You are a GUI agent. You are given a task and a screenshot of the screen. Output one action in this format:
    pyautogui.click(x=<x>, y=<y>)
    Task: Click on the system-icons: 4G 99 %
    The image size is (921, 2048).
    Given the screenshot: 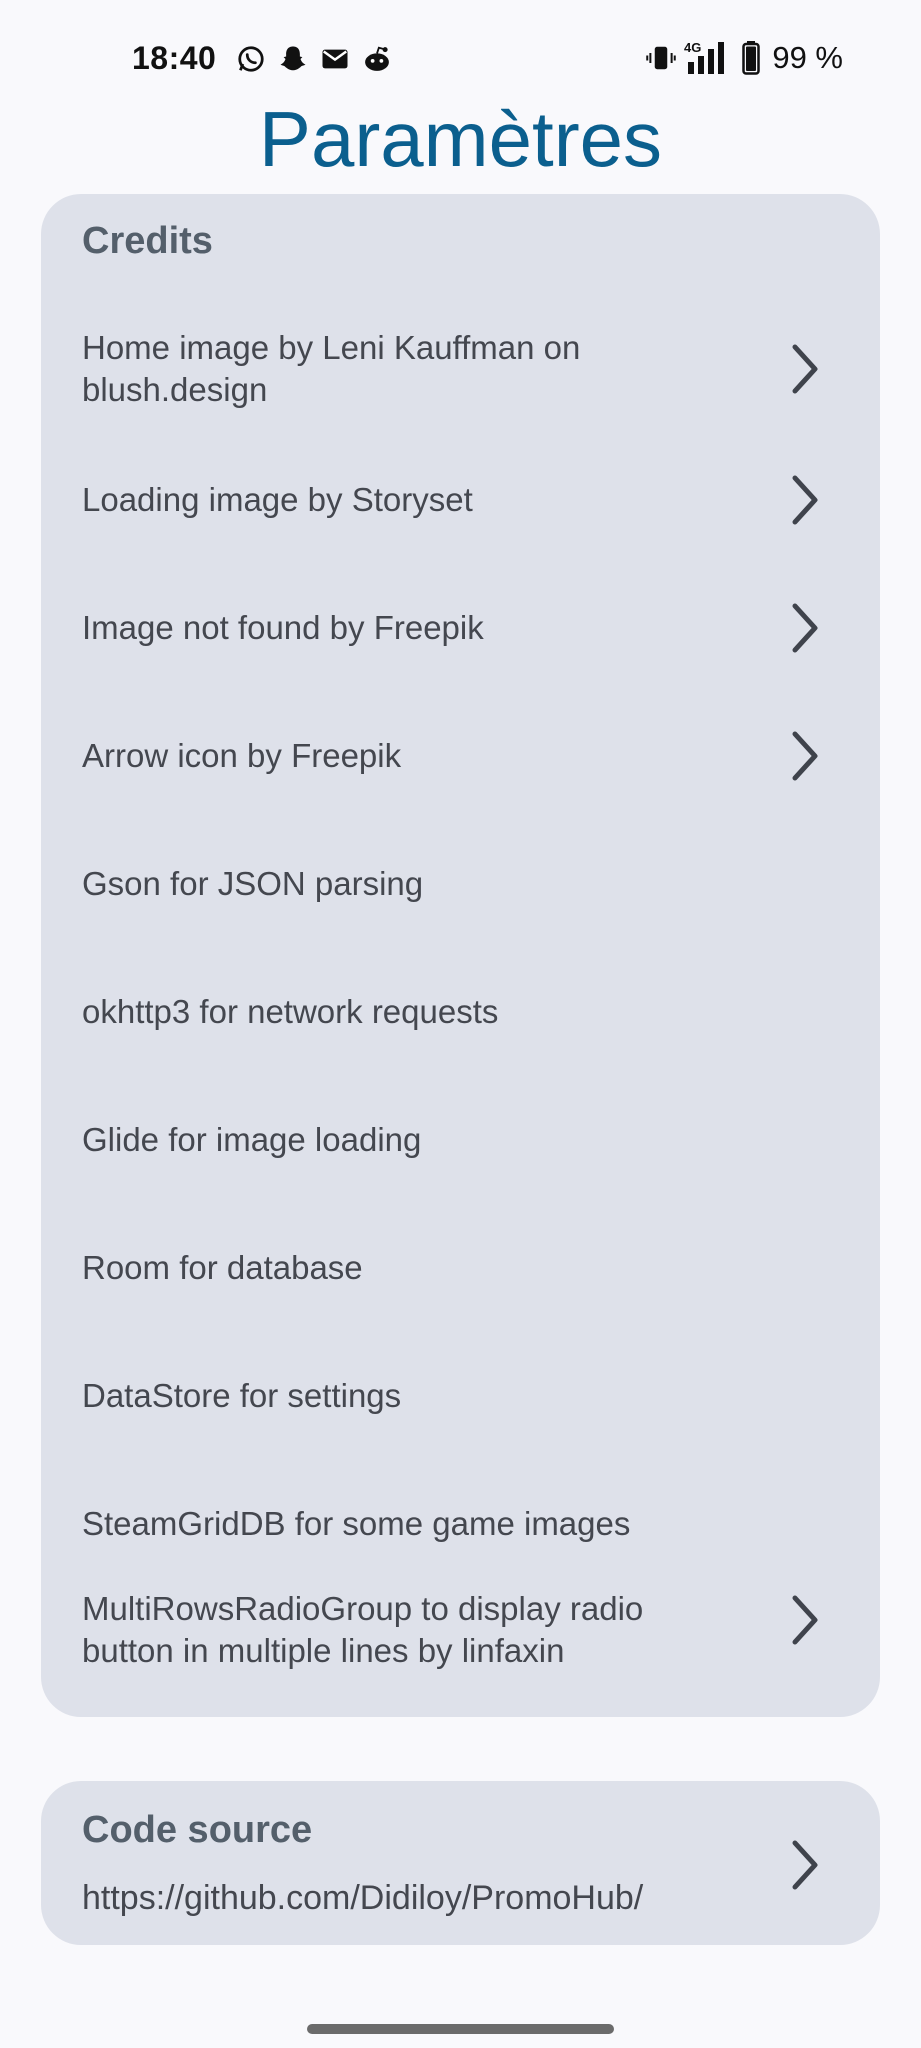 What is the action you would take?
    pyautogui.click(x=744, y=58)
    